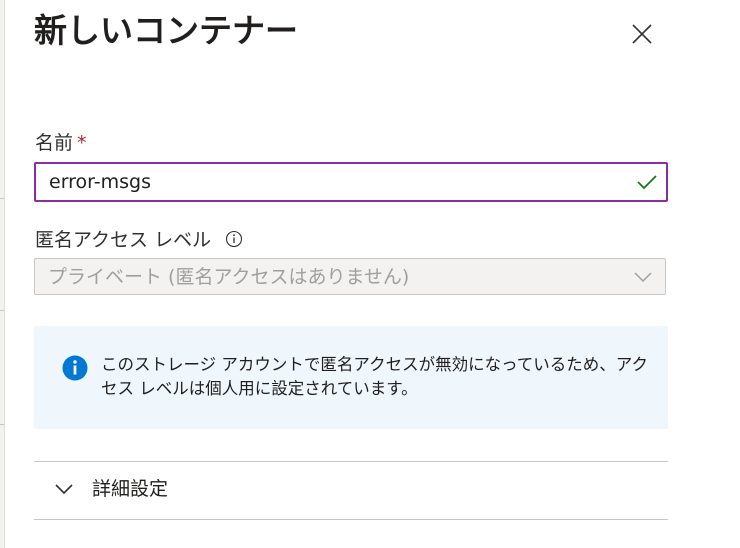 Image resolution: width=740 pixels, height=548 pixels. What do you see at coordinates (229, 277) in the screenshot?
I see `access-level-selected-value: プライベート (匿名アクセスはありません)` at bounding box center [229, 277].